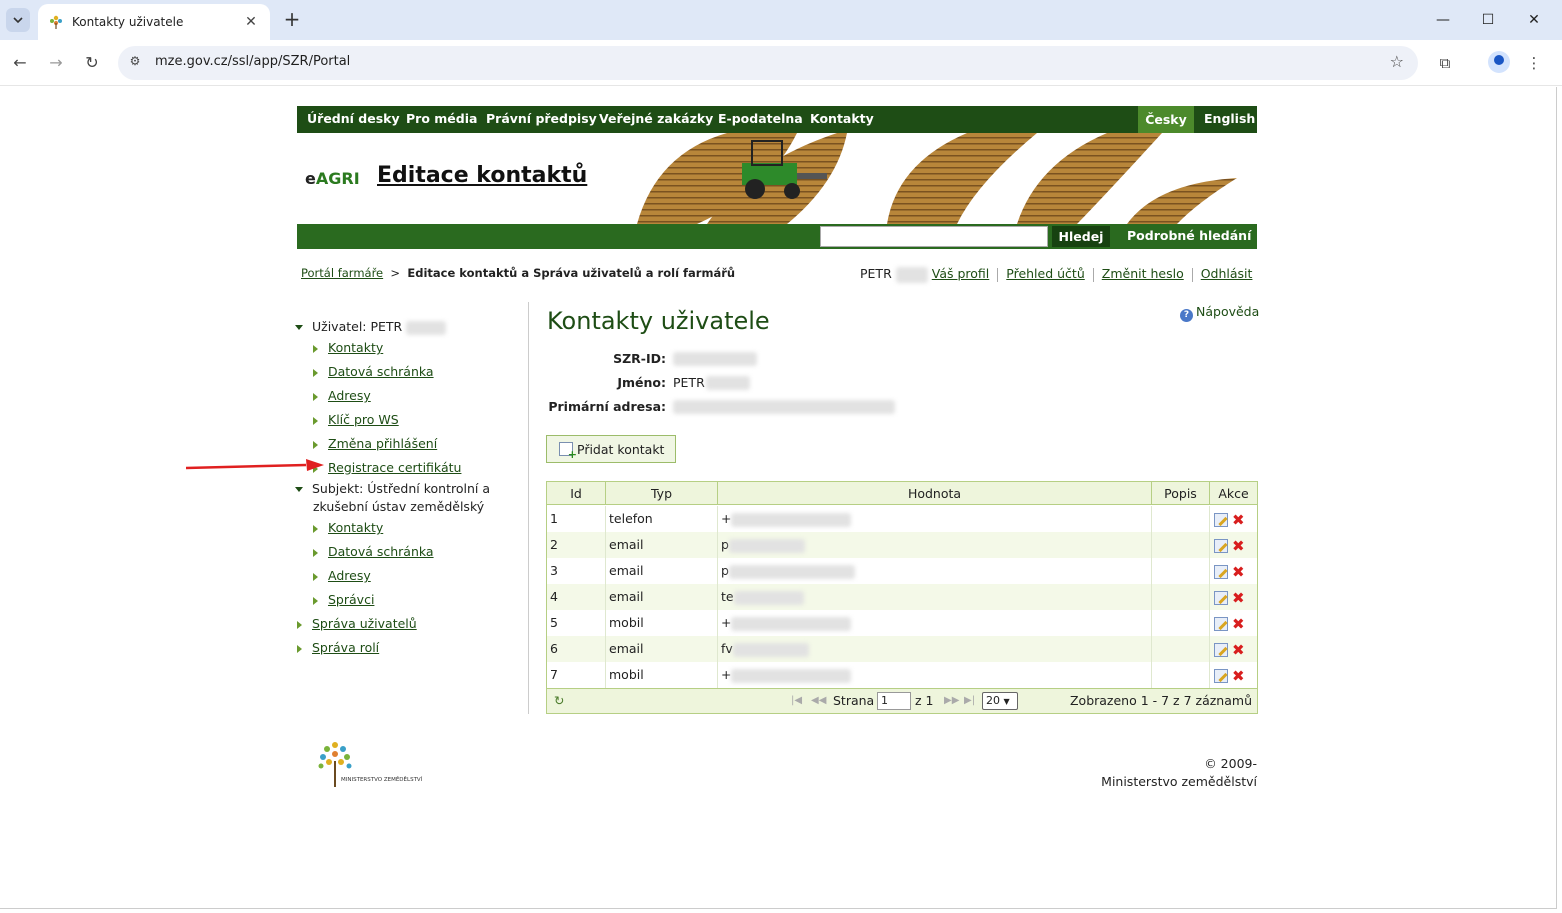 The width and height of the screenshot is (1562, 913). What do you see at coordinates (353, 118) in the screenshot?
I see `nav-uredni-desky: Úřední desky` at bounding box center [353, 118].